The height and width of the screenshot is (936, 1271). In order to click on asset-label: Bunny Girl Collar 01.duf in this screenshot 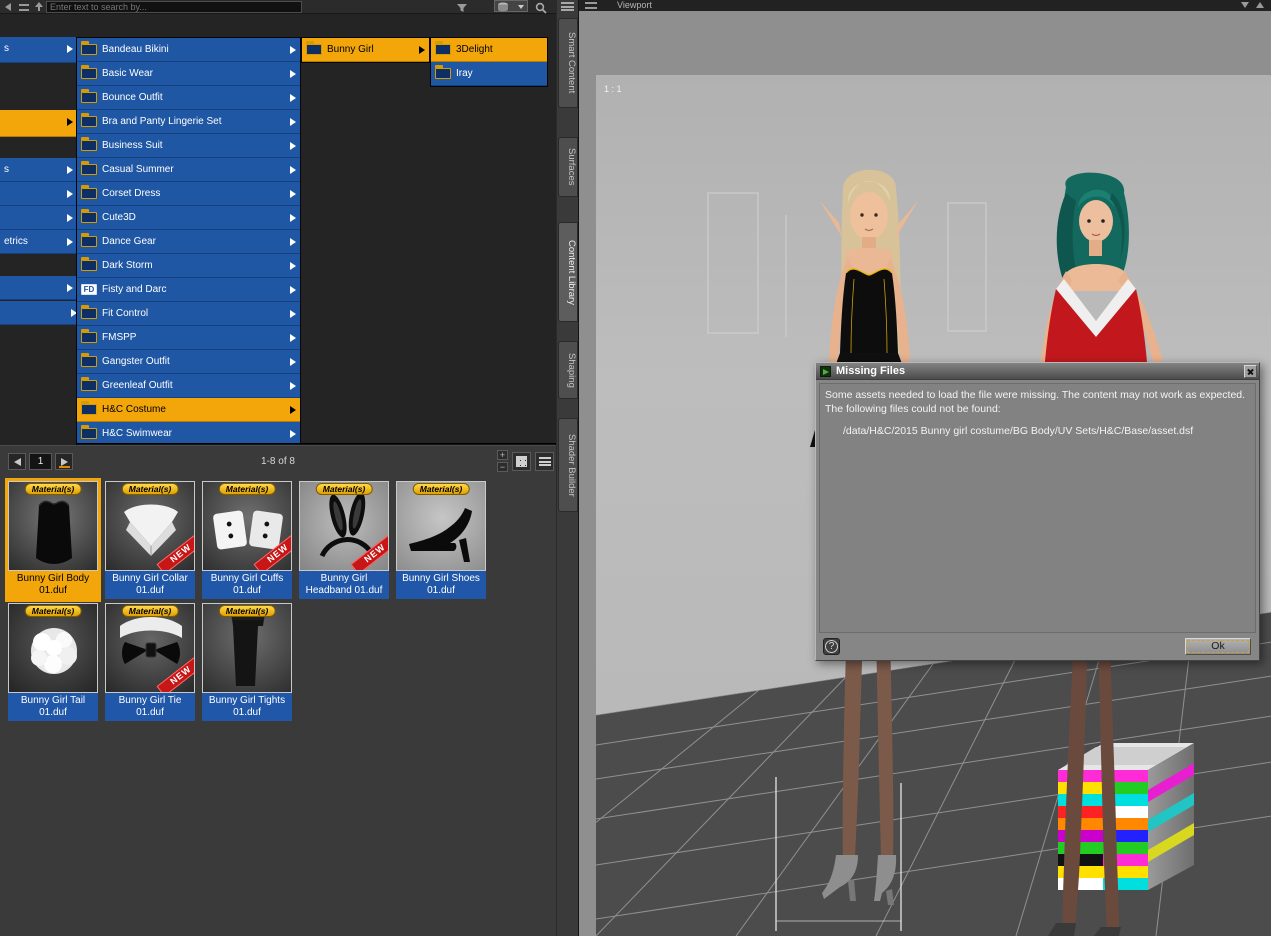, I will do `click(150, 585)`.